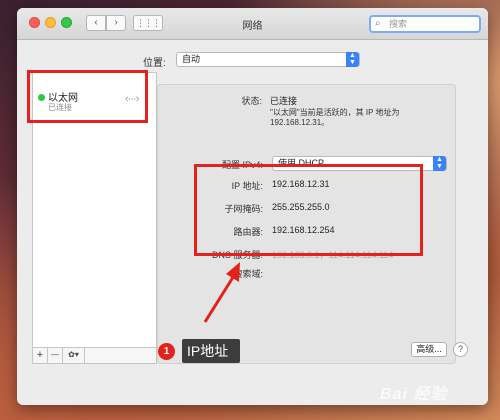  I want to click on callout-label: IP地址, so click(211, 351).